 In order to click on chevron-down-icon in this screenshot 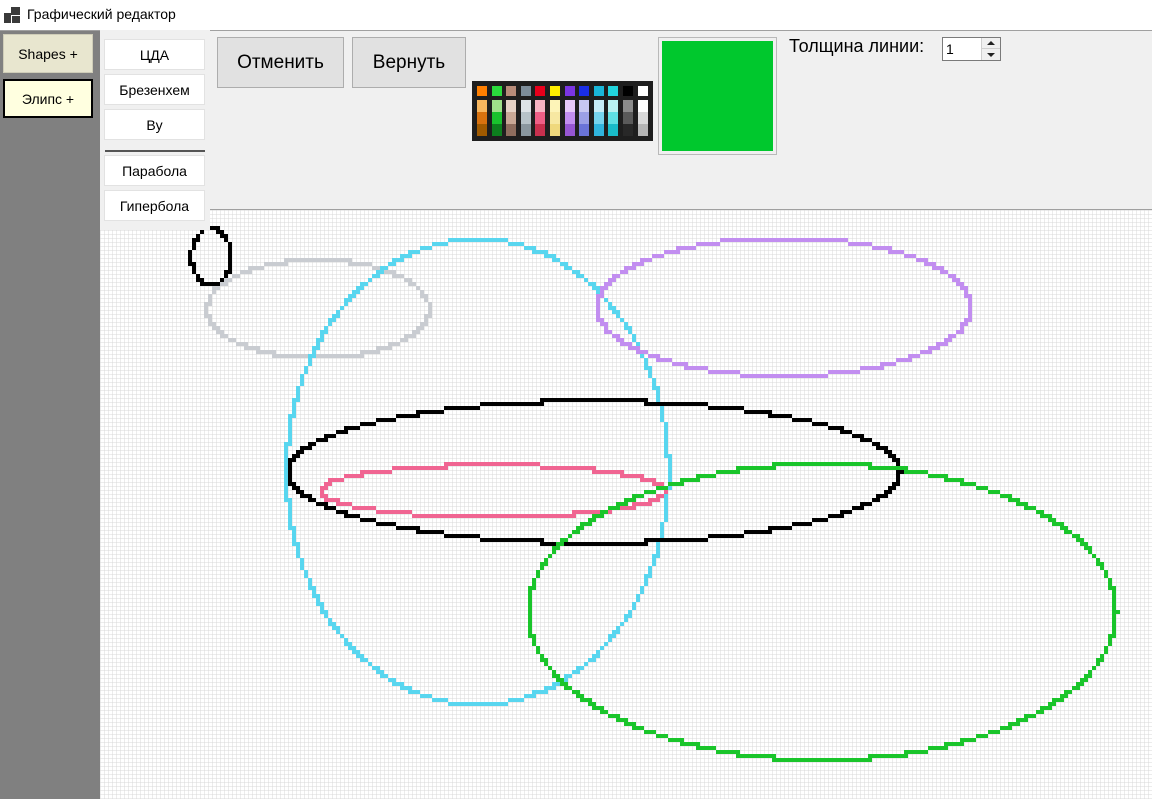, I will do `click(991, 54)`.